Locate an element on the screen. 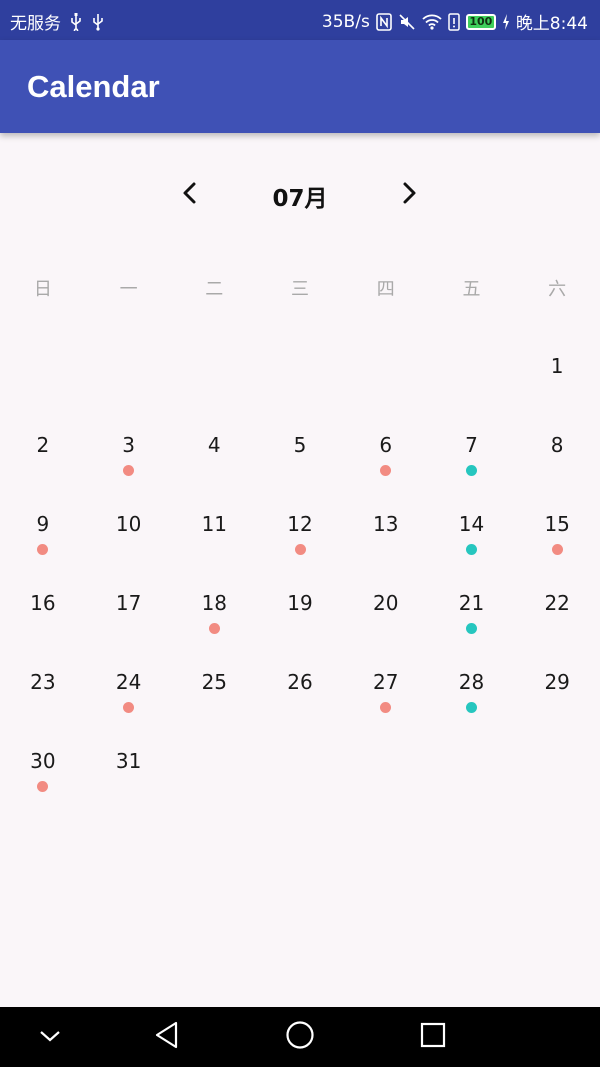 The image size is (600, 1067). weekday-sat: 六 is located at coordinates (557, 289).